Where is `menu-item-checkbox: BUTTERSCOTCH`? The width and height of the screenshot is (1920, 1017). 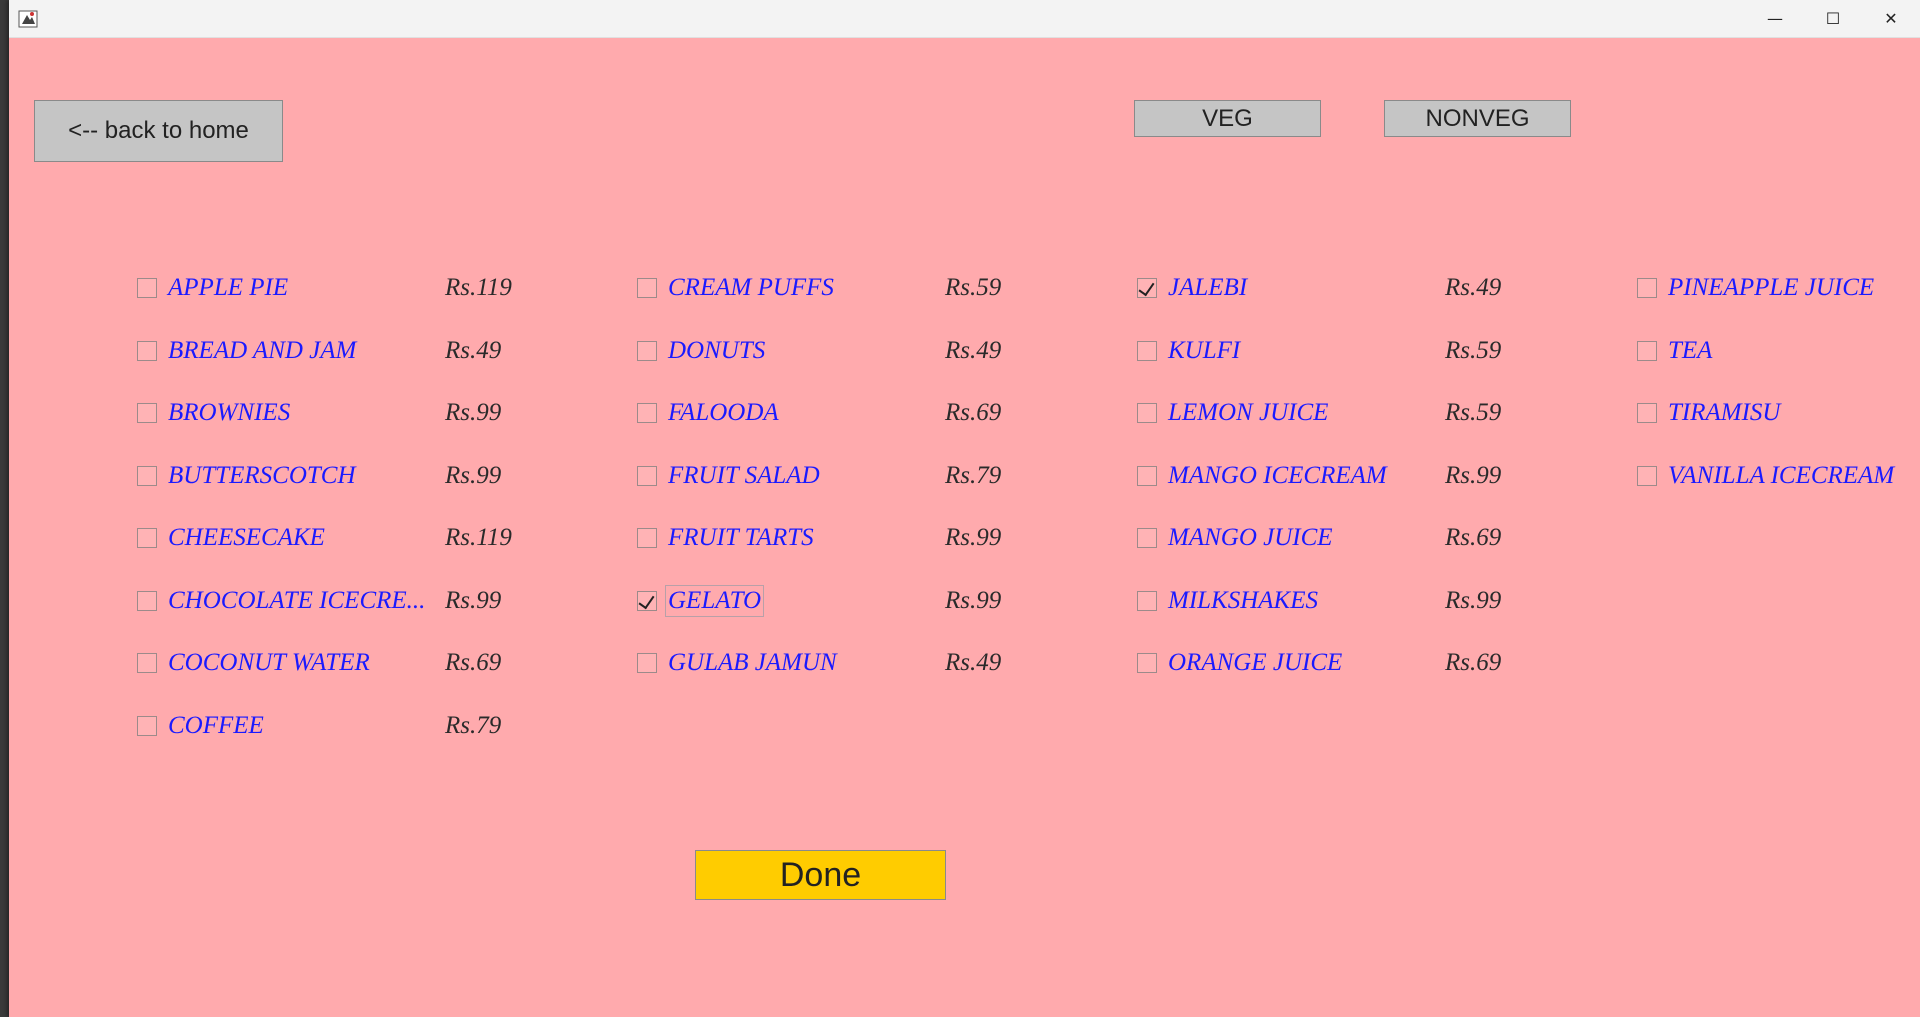 menu-item-checkbox: BUTTERSCOTCH is located at coordinates (247, 476).